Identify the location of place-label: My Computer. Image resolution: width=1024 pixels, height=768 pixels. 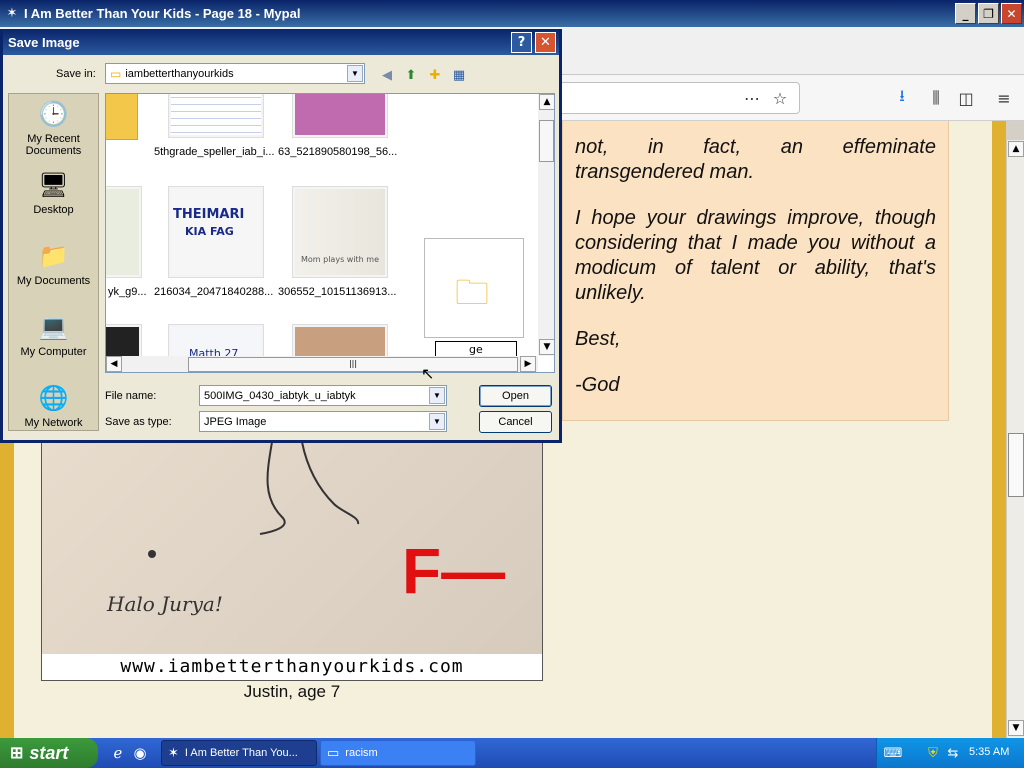
(53, 352).